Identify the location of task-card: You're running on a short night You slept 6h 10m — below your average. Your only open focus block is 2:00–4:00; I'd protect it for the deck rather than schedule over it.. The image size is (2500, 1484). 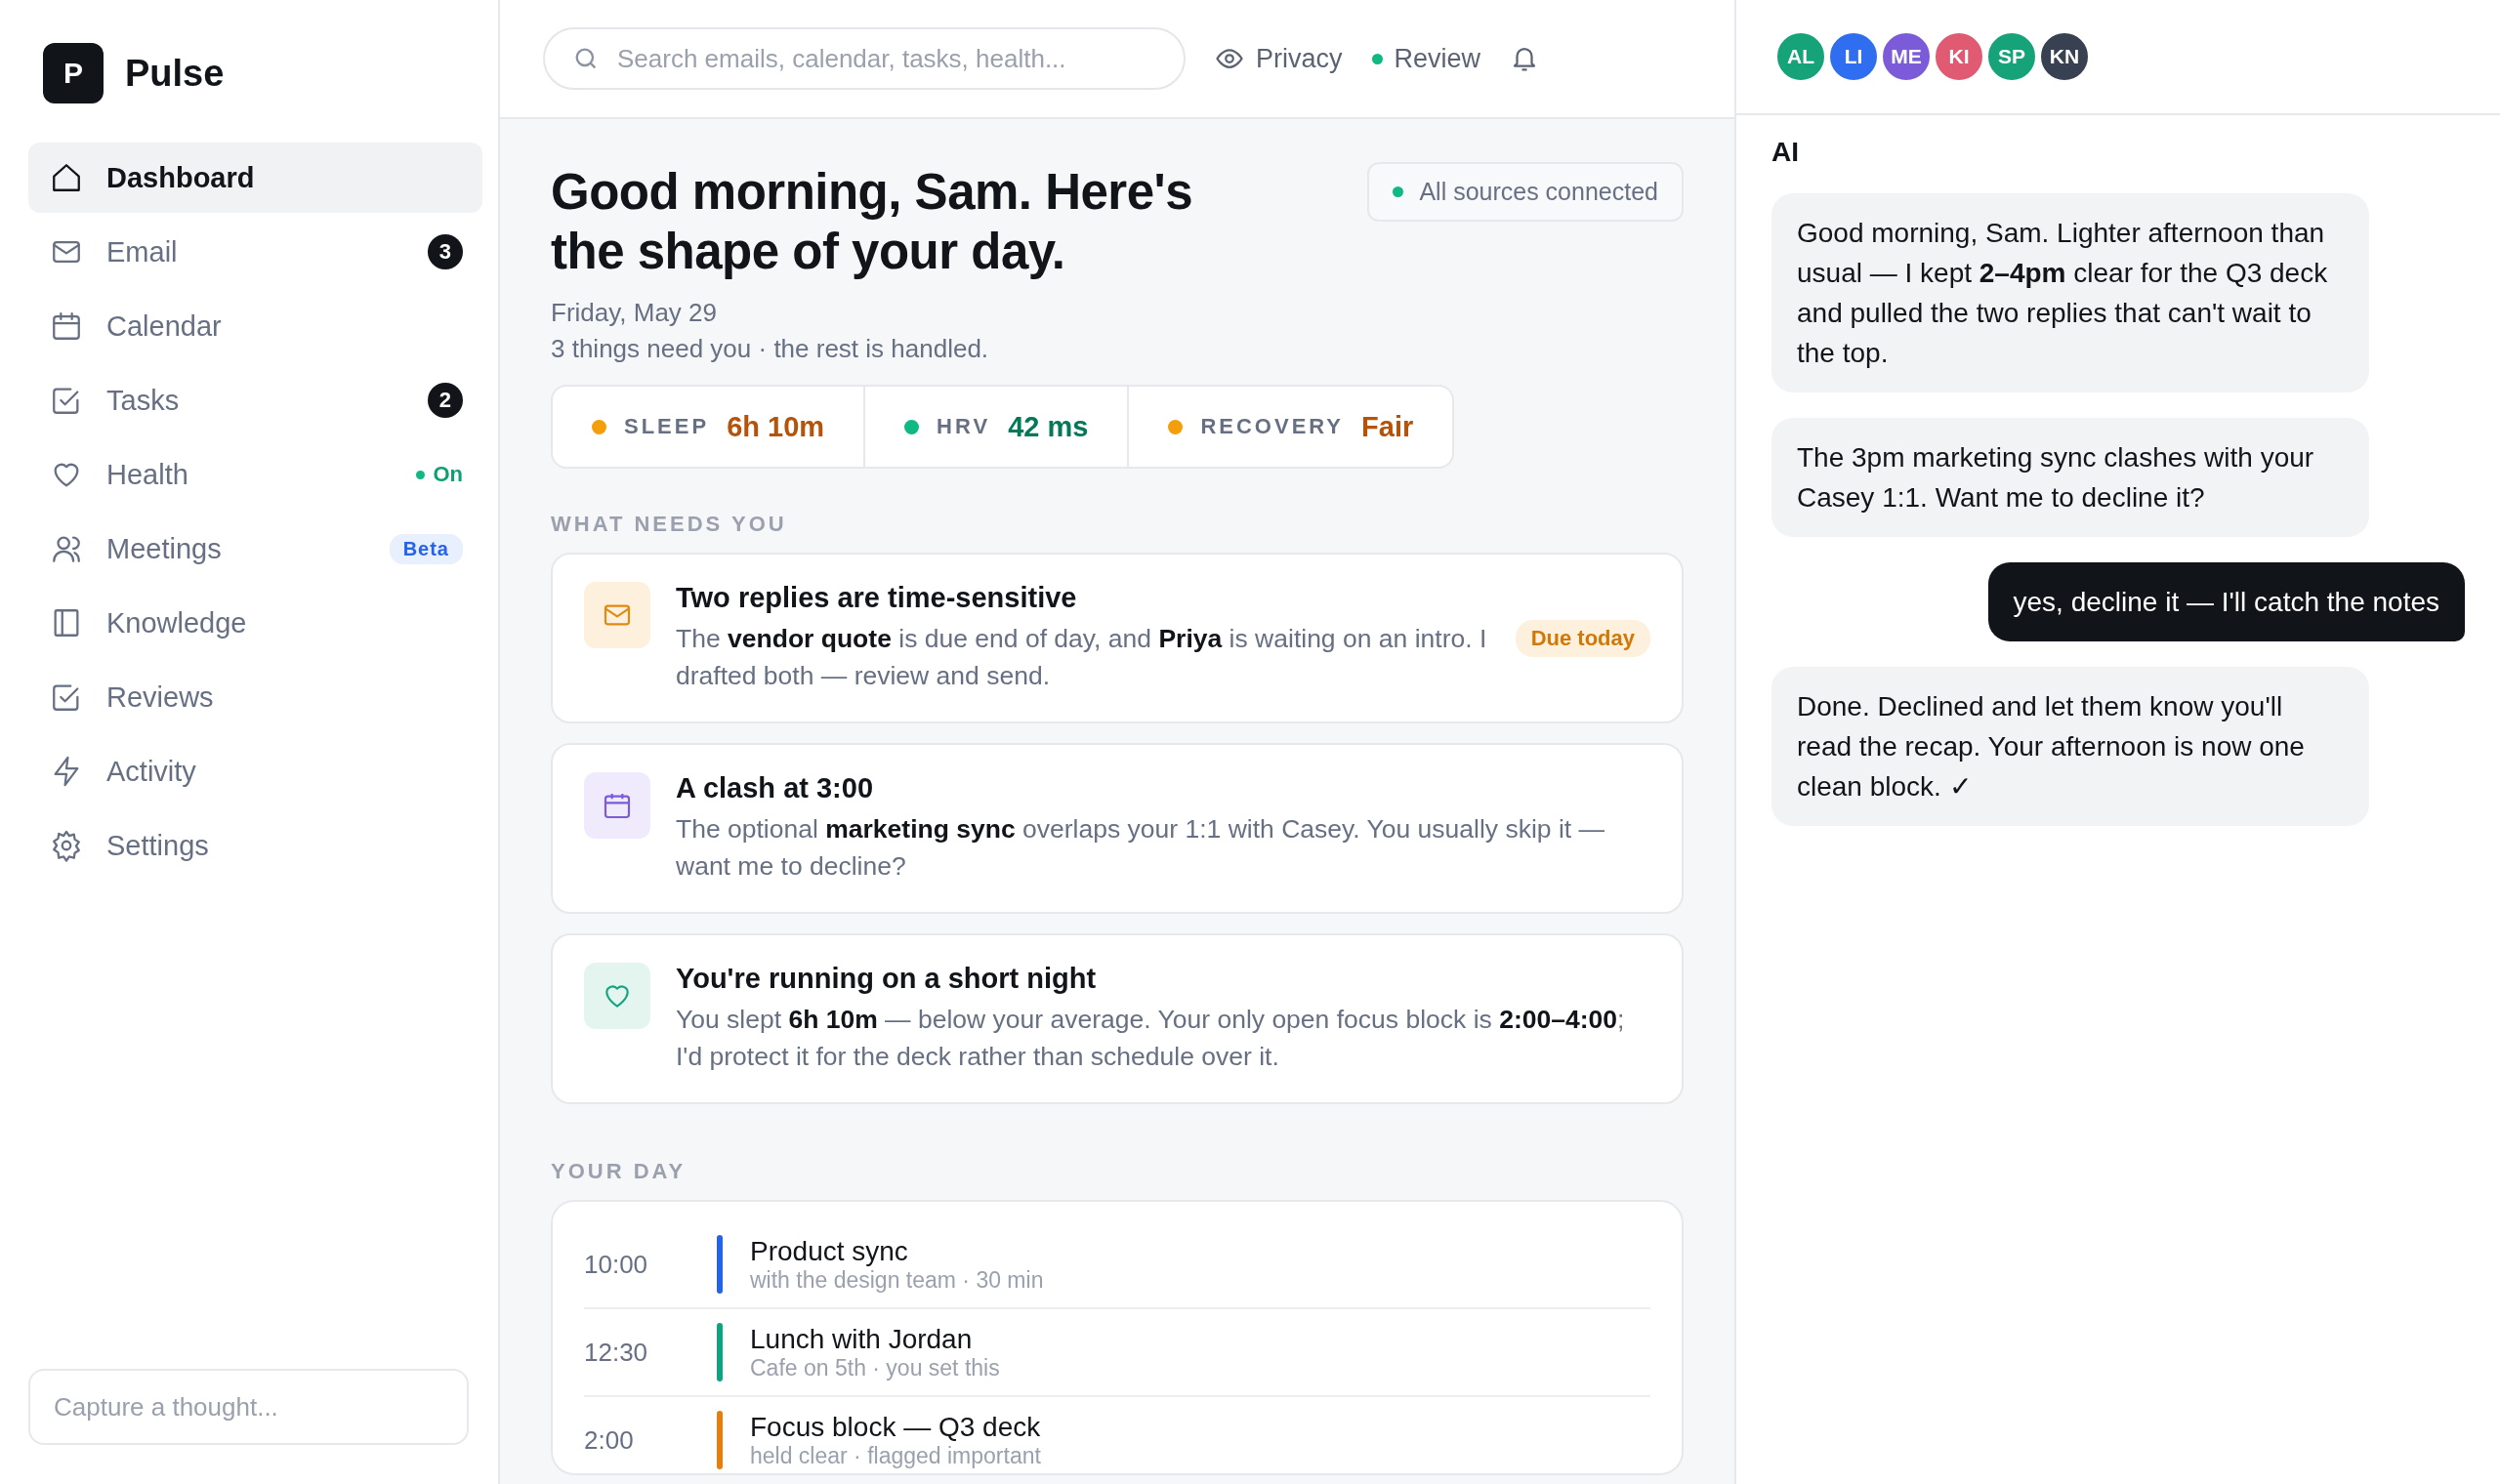
(1117, 1019).